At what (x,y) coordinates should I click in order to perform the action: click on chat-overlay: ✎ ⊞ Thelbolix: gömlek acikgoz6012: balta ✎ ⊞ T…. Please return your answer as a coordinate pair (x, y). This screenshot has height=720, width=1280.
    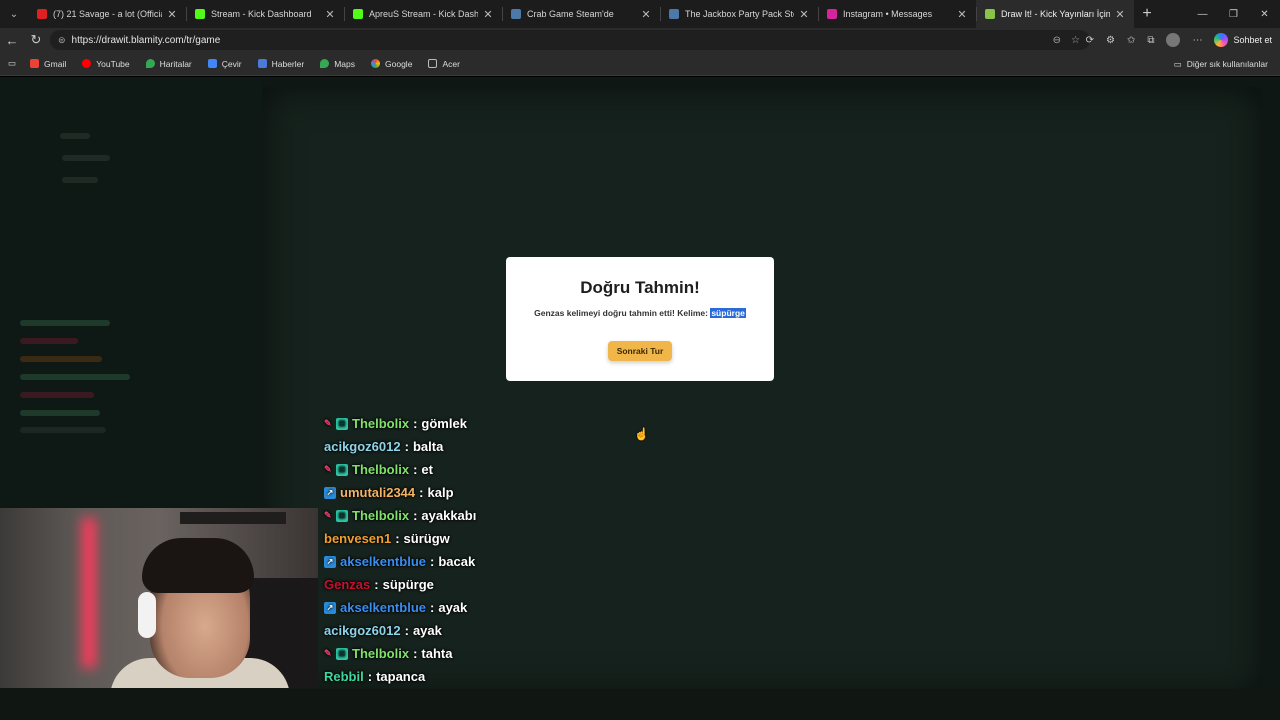
    Looking at the image, I should click on (400, 550).